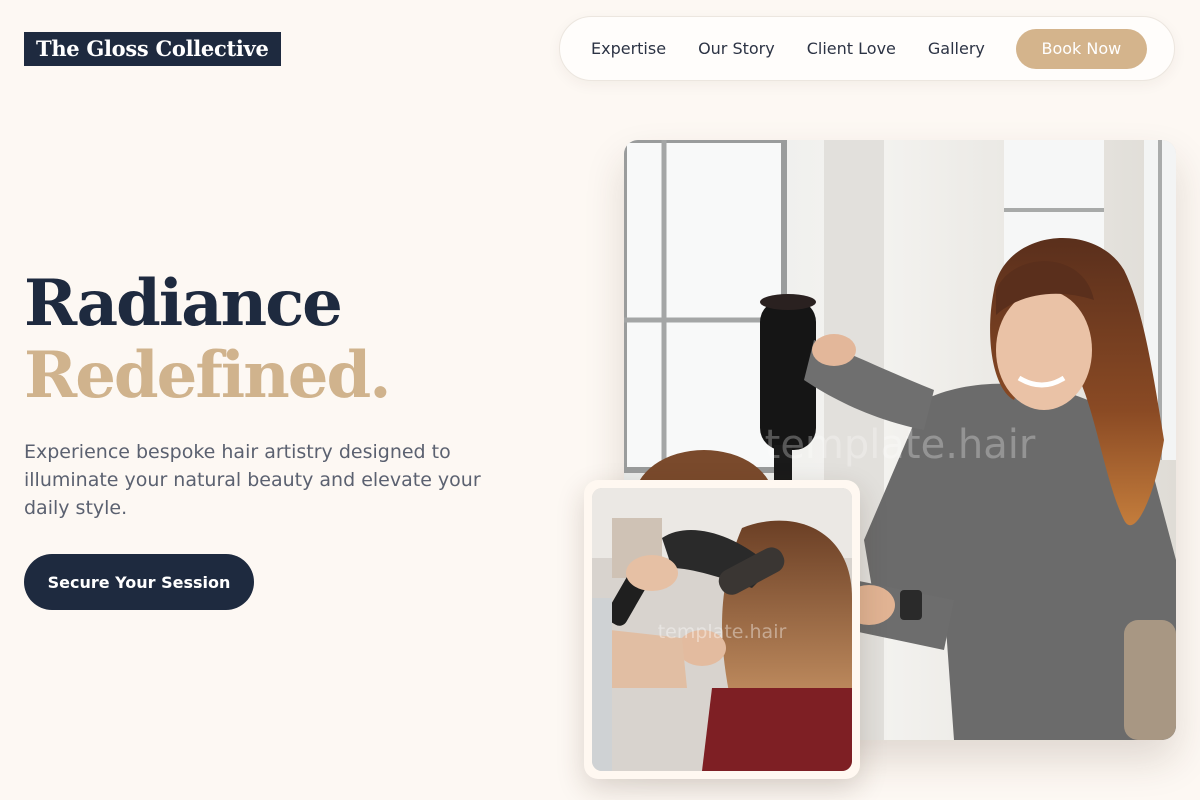 Image resolution: width=1200 pixels, height=800 pixels. What do you see at coordinates (152, 49) in the screenshot?
I see `brand-logo: The Gloss Collective` at bounding box center [152, 49].